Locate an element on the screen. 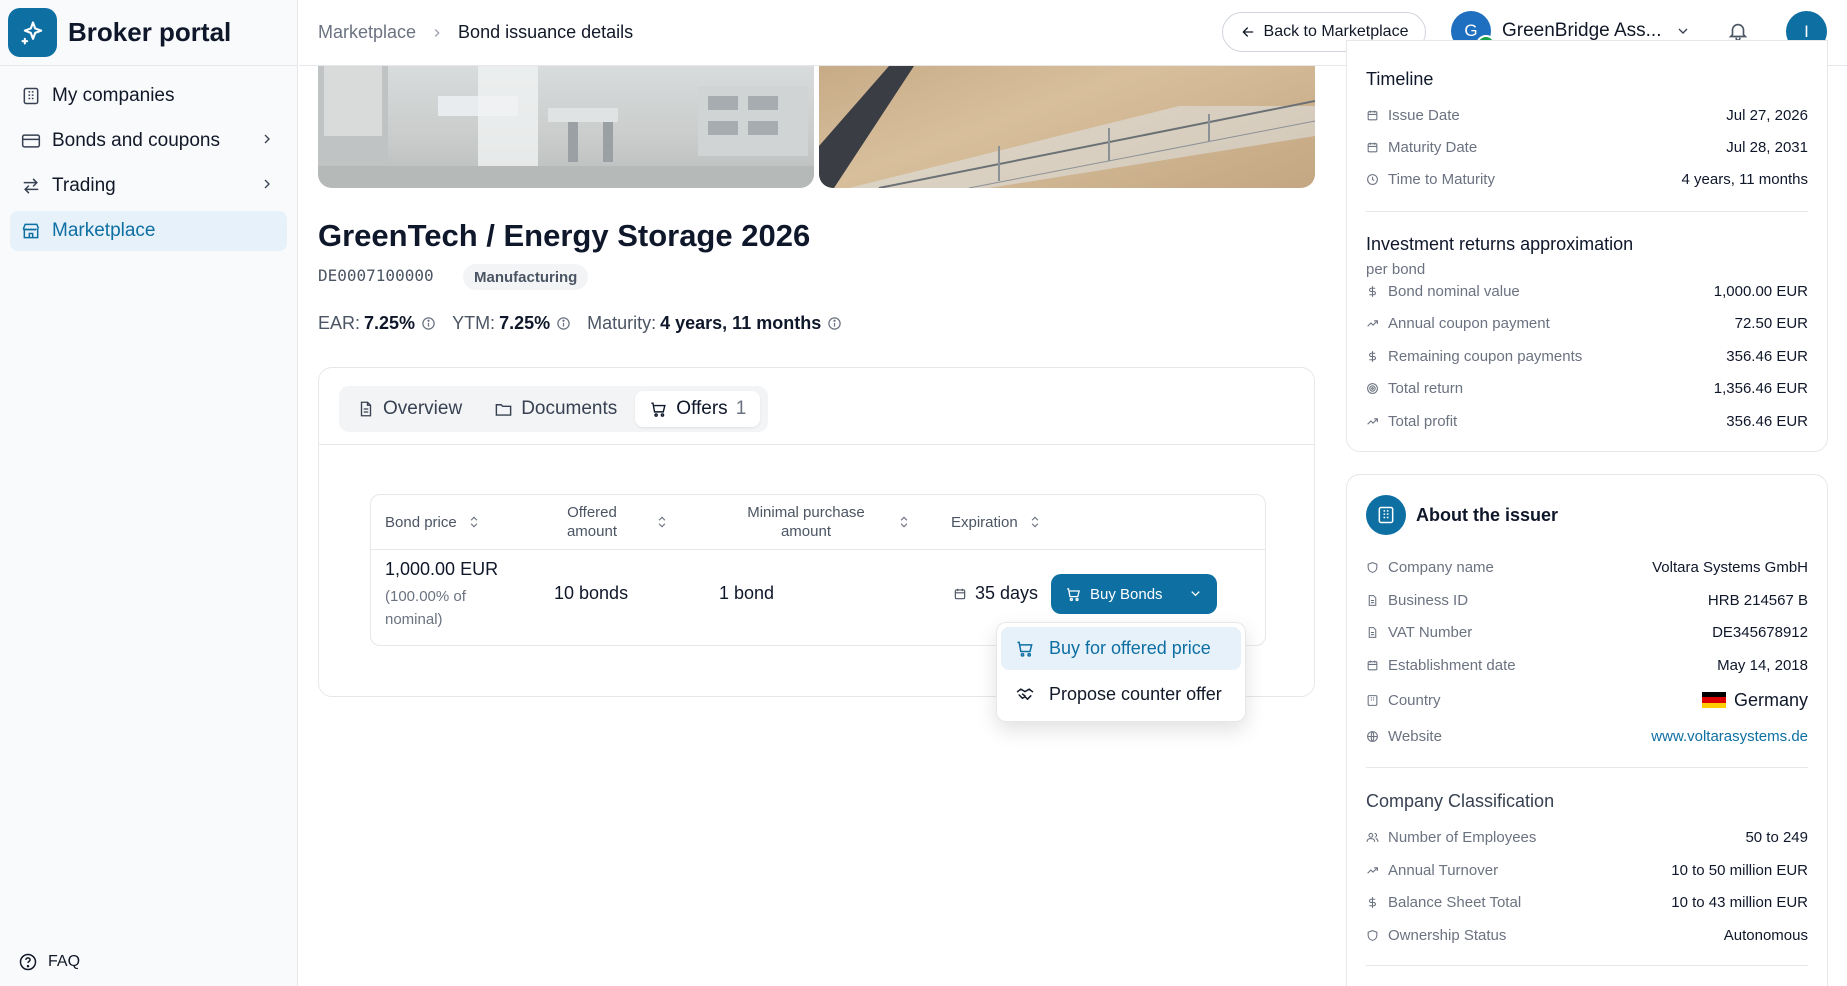  issuer-vat: VAT Number DE345678912 is located at coordinates (1587, 632).